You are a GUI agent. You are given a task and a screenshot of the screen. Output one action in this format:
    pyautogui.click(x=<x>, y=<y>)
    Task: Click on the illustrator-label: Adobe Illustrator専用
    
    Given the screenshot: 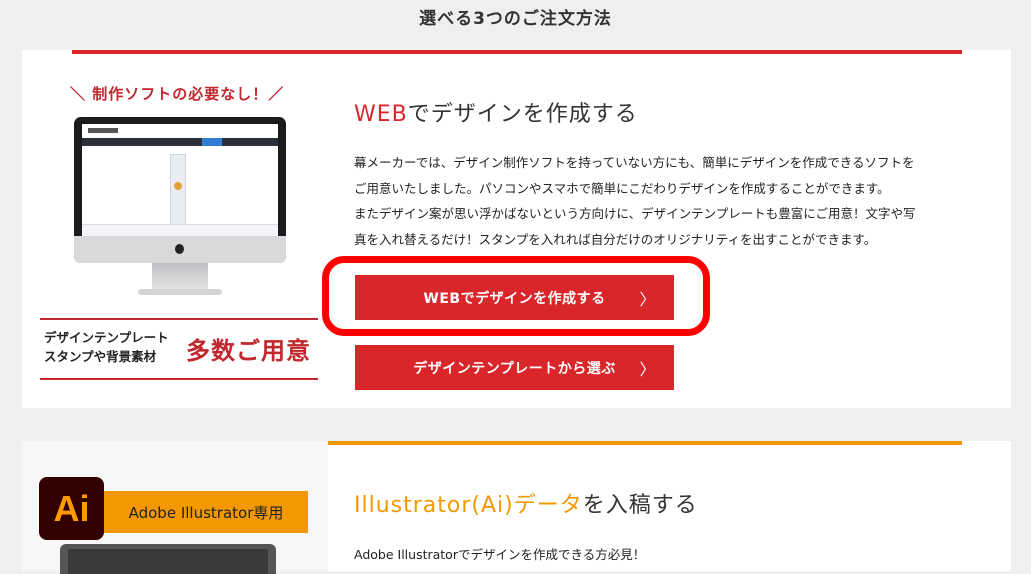 What is the action you would take?
    pyautogui.click(x=206, y=512)
    